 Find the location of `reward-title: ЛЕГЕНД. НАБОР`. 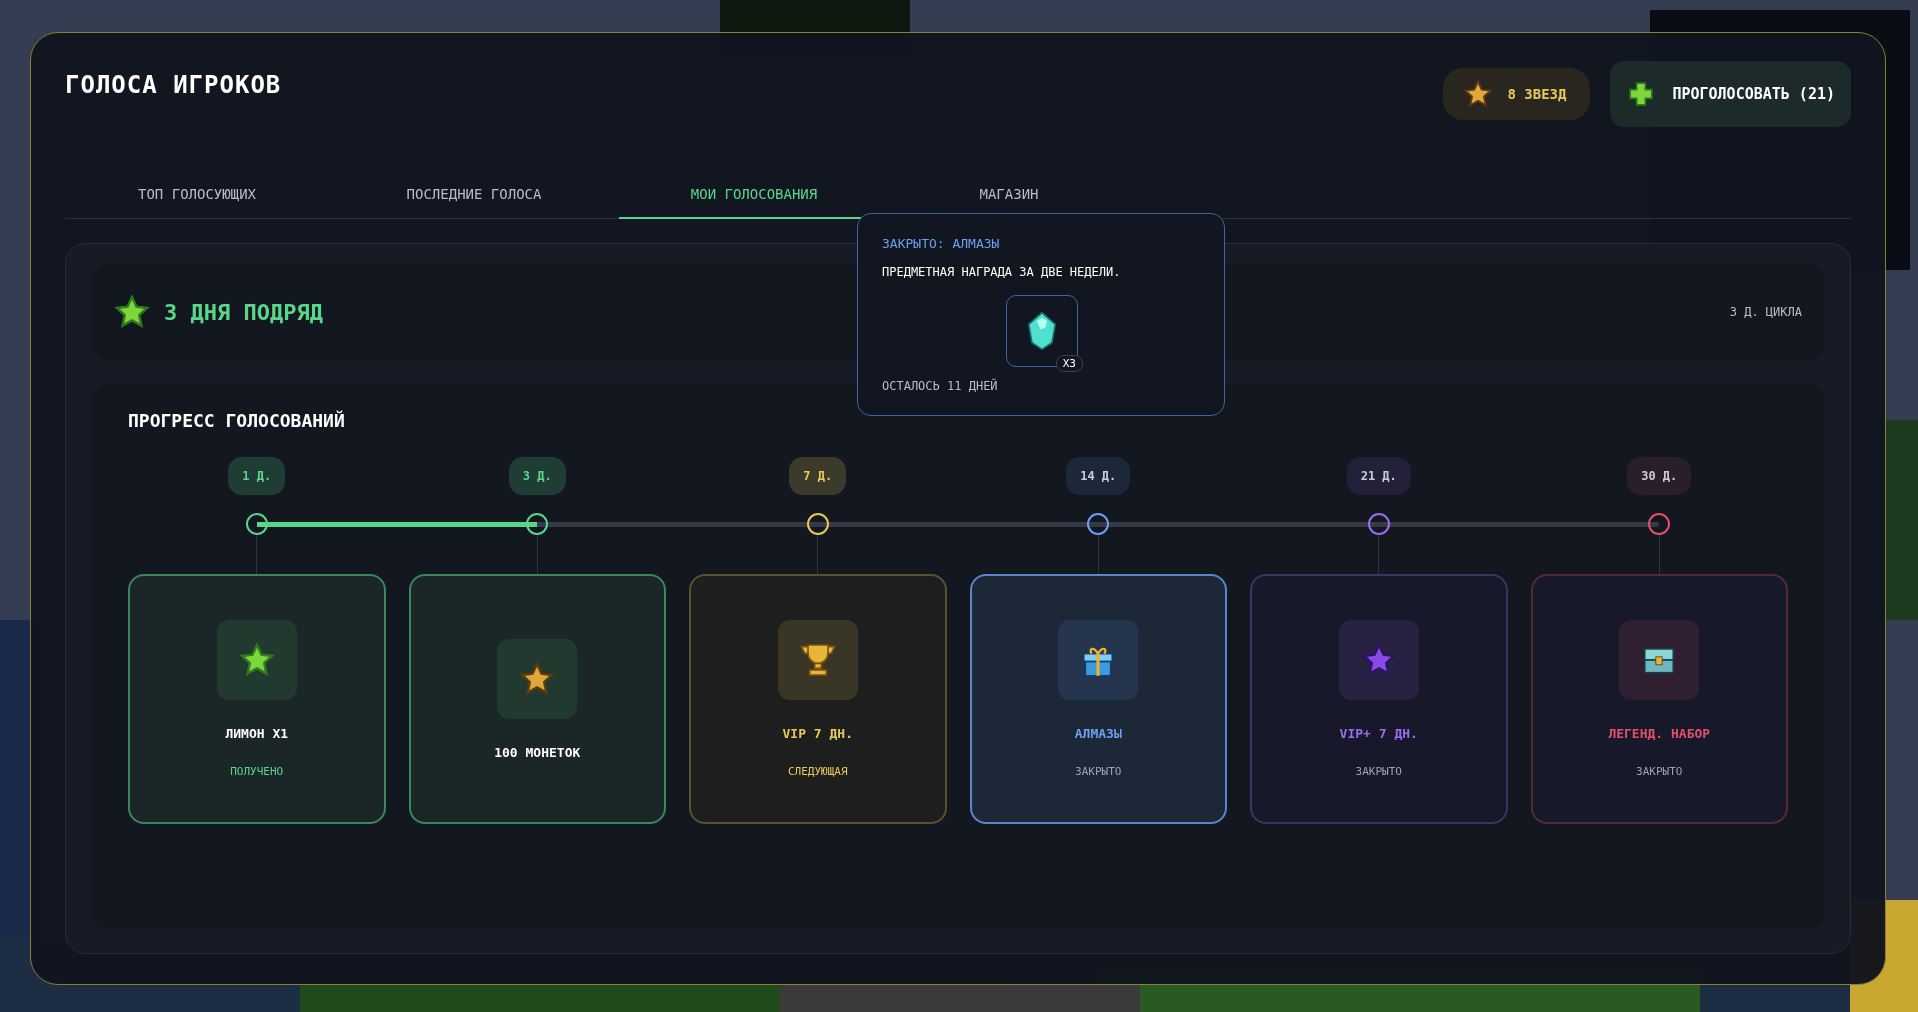

reward-title: ЛЕГЕНД. НАБОР is located at coordinates (1659, 733).